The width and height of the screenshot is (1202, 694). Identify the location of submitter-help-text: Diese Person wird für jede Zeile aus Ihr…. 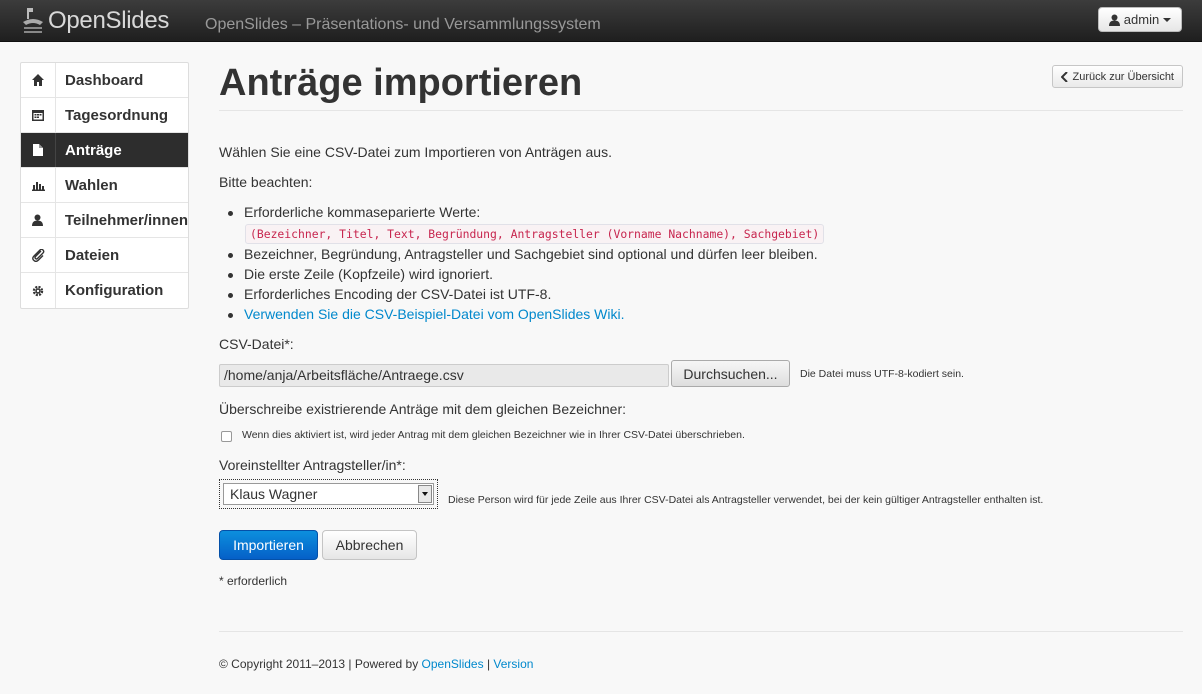
(746, 500).